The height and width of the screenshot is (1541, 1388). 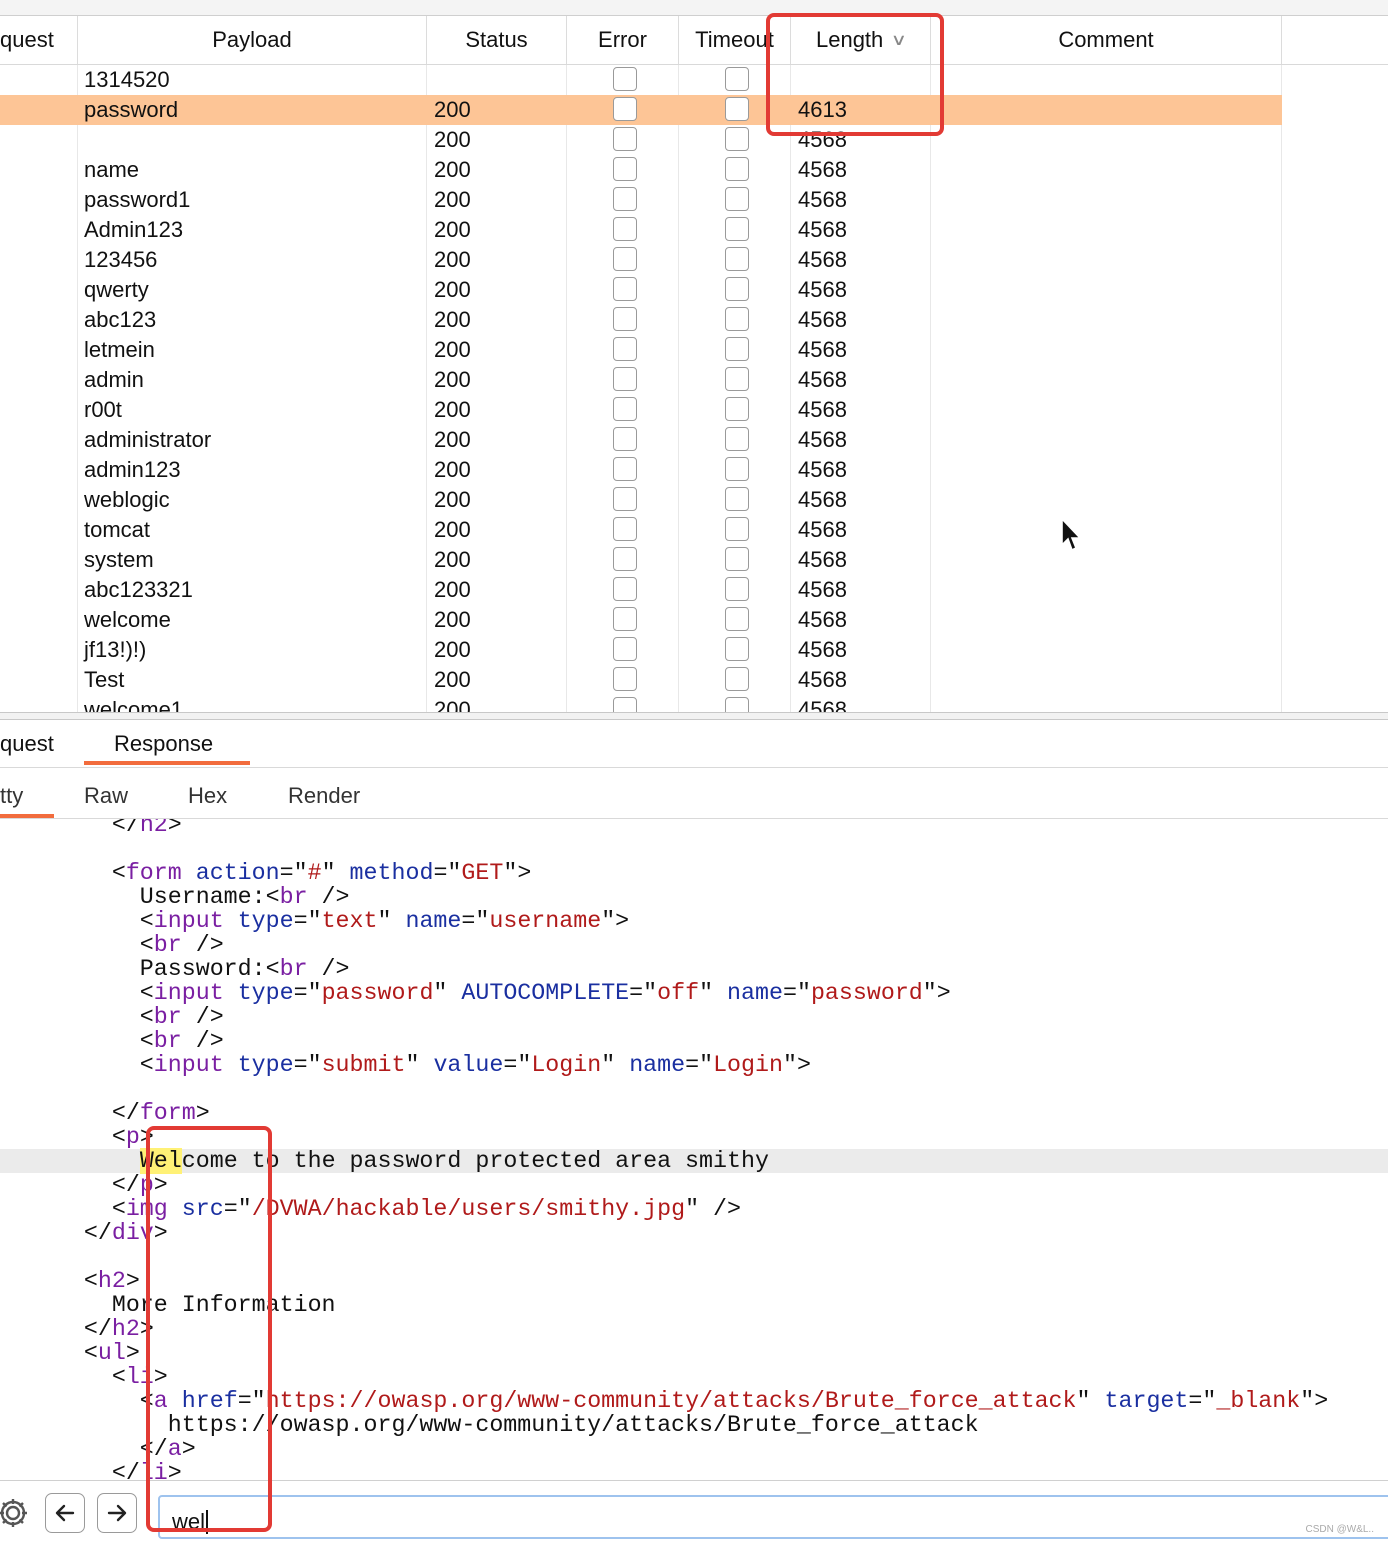 I want to click on column-header-length: Length ∨, so click(x=861, y=40).